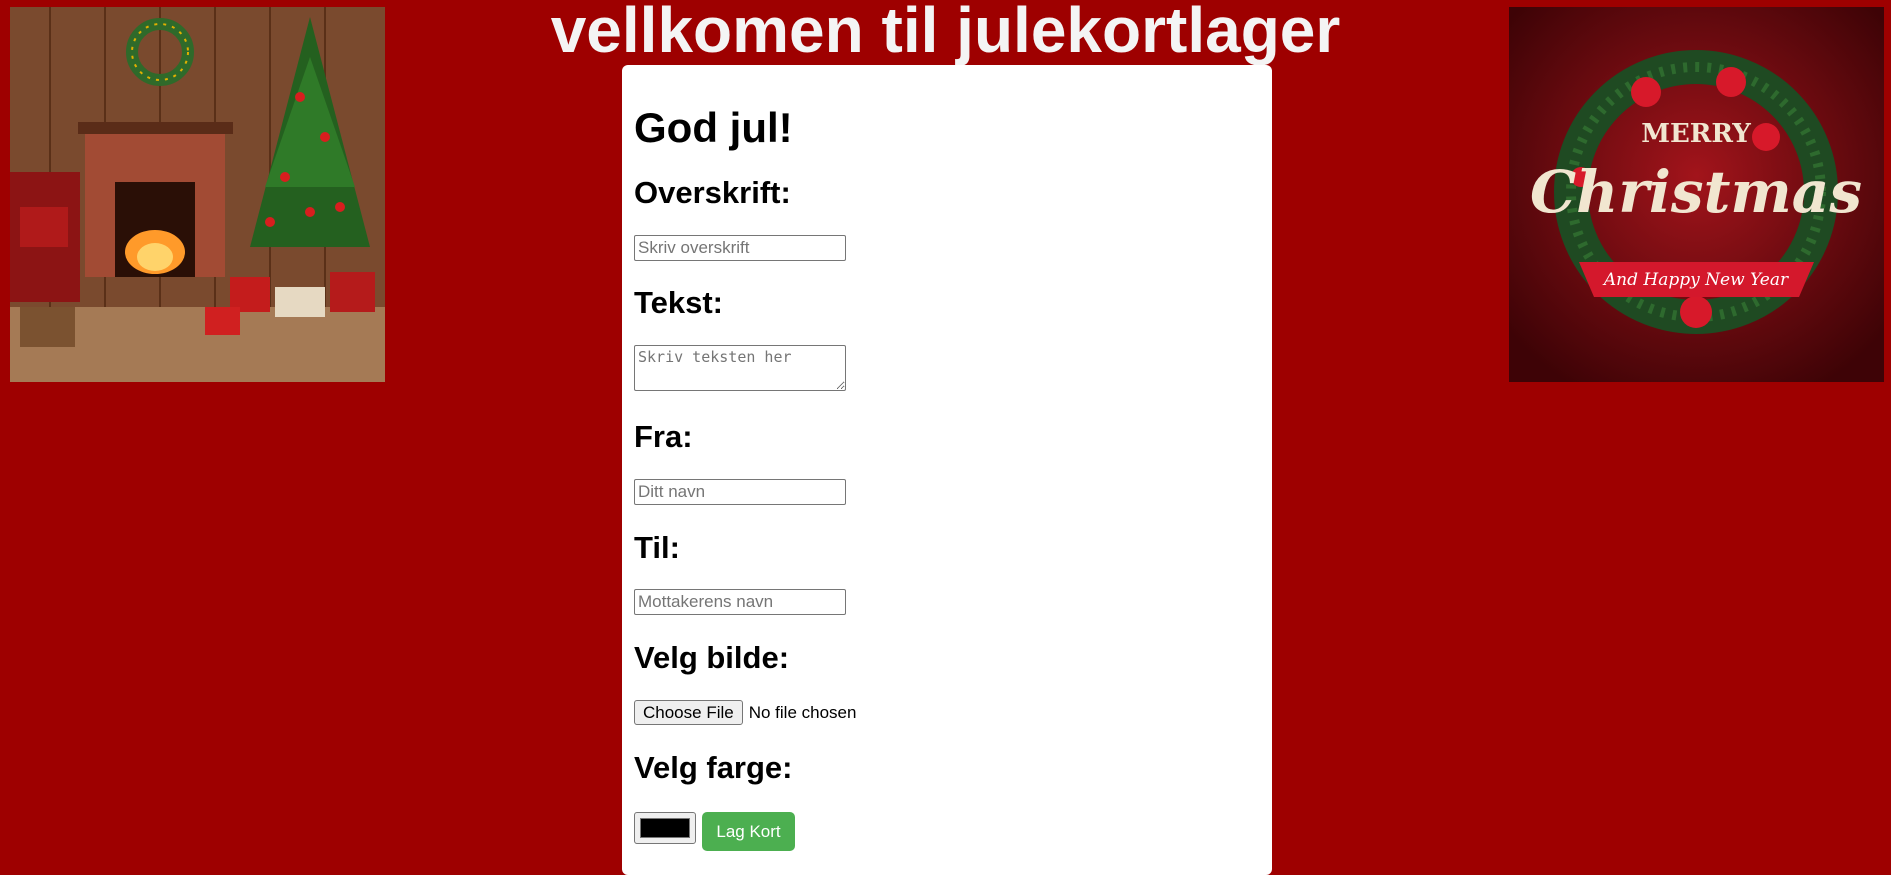 The width and height of the screenshot is (1891, 875). I want to click on file-picker: Choose File No file chosen, so click(745, 712).